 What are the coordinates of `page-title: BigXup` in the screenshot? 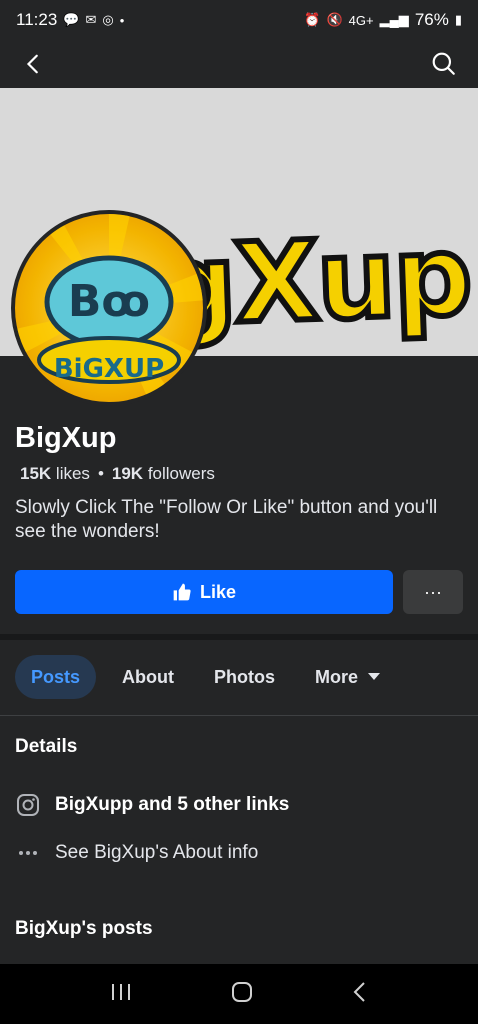 It's located at (66, 438).